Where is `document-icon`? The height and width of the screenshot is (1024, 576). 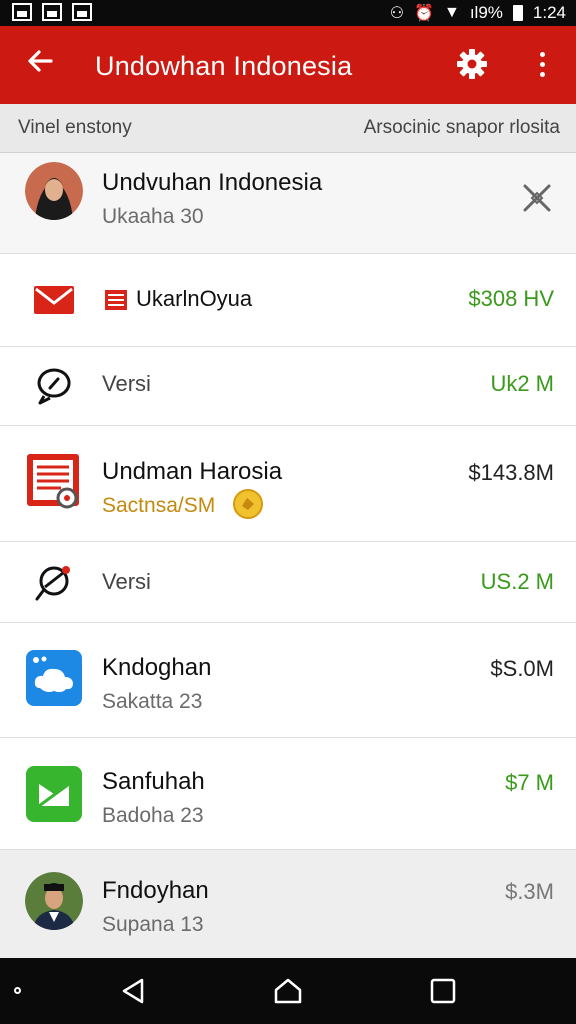
document-icon is located at coordinates (54, 480).